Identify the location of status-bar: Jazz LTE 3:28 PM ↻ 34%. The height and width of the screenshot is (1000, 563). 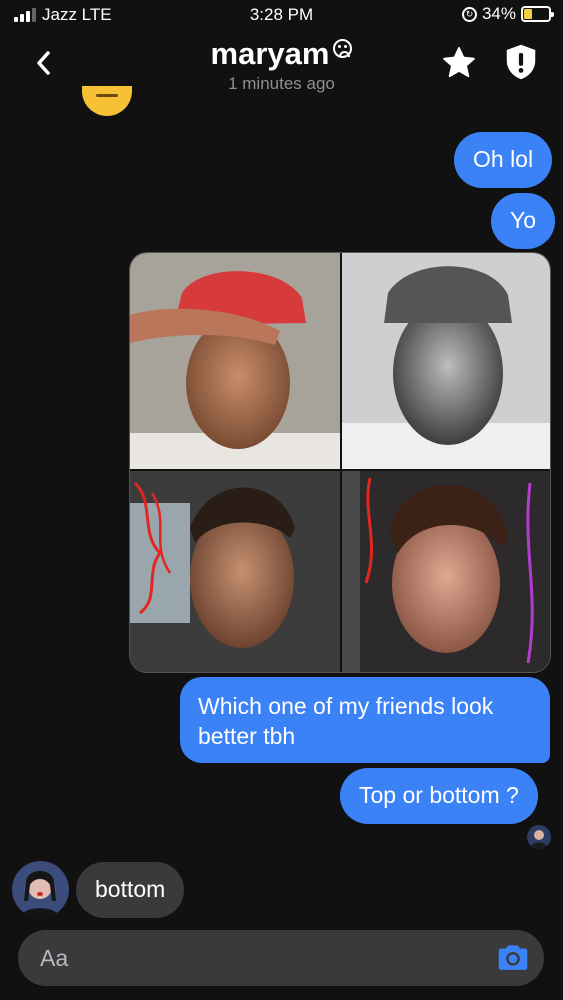
(281, 15).